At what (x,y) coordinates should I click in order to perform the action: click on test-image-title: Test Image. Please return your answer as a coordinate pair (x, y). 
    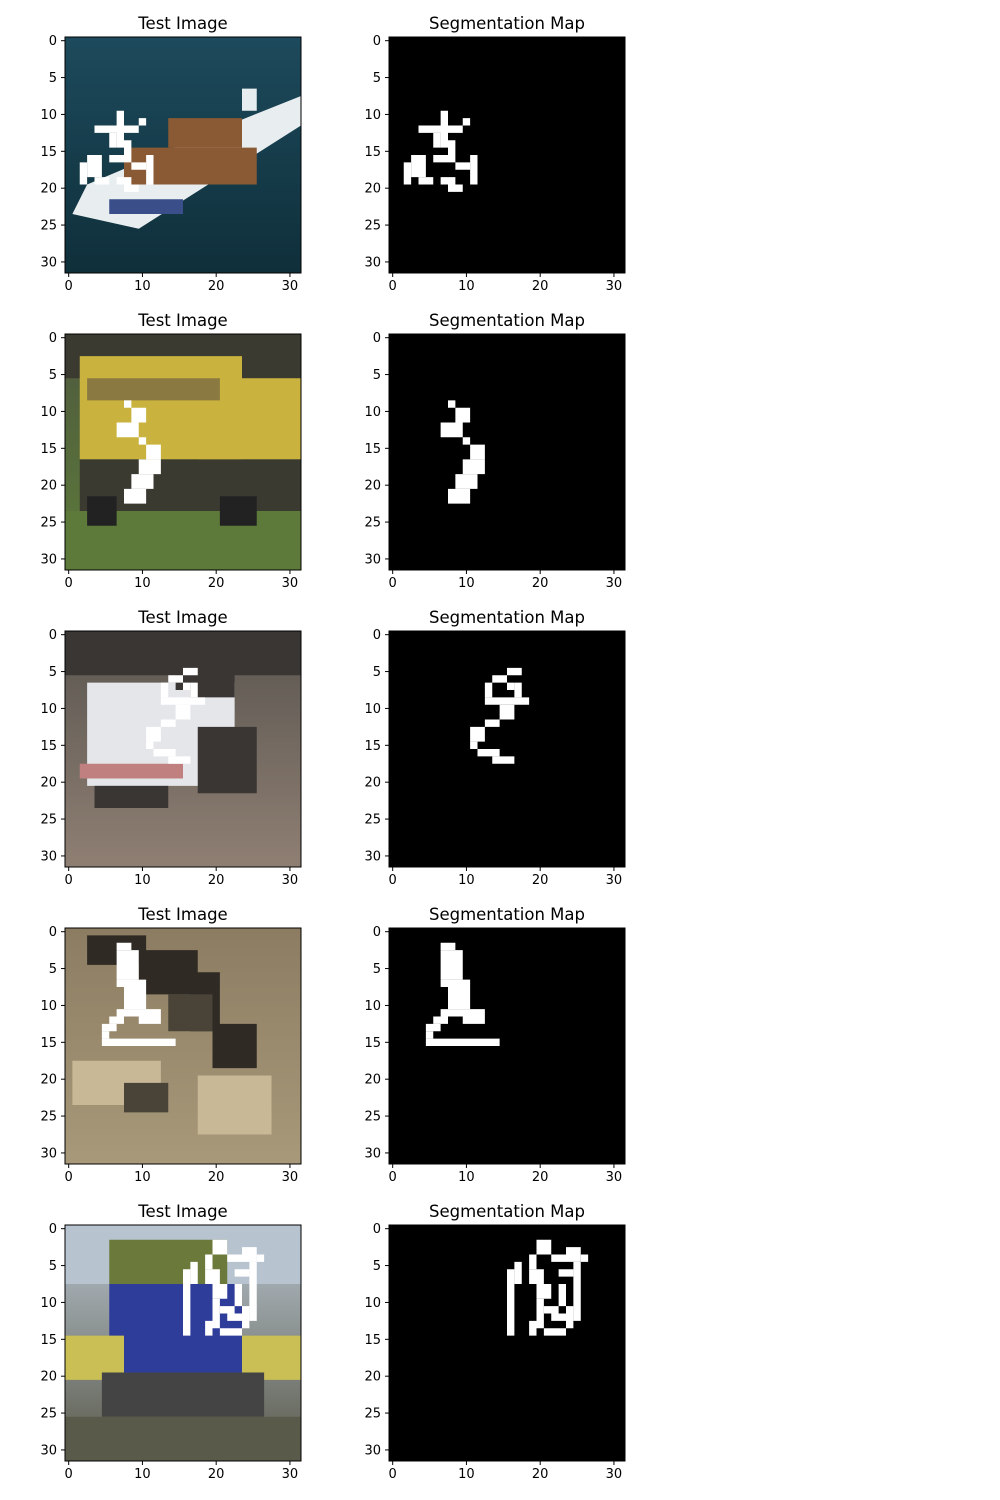
    Looking at the image, I should click on (182, 914).